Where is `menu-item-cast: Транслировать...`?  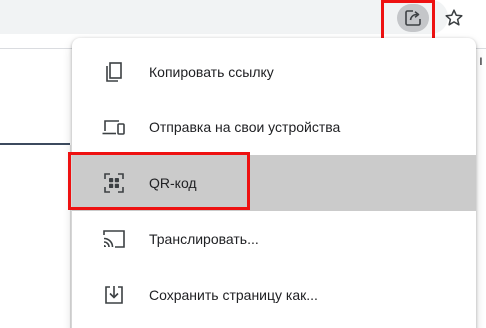 menu-item-cast: Транслировать... is located at coordinates (274, 239).